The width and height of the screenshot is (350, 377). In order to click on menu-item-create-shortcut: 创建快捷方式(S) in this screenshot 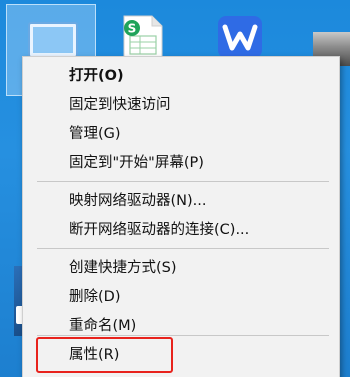, I will do `click(181, 268)`.